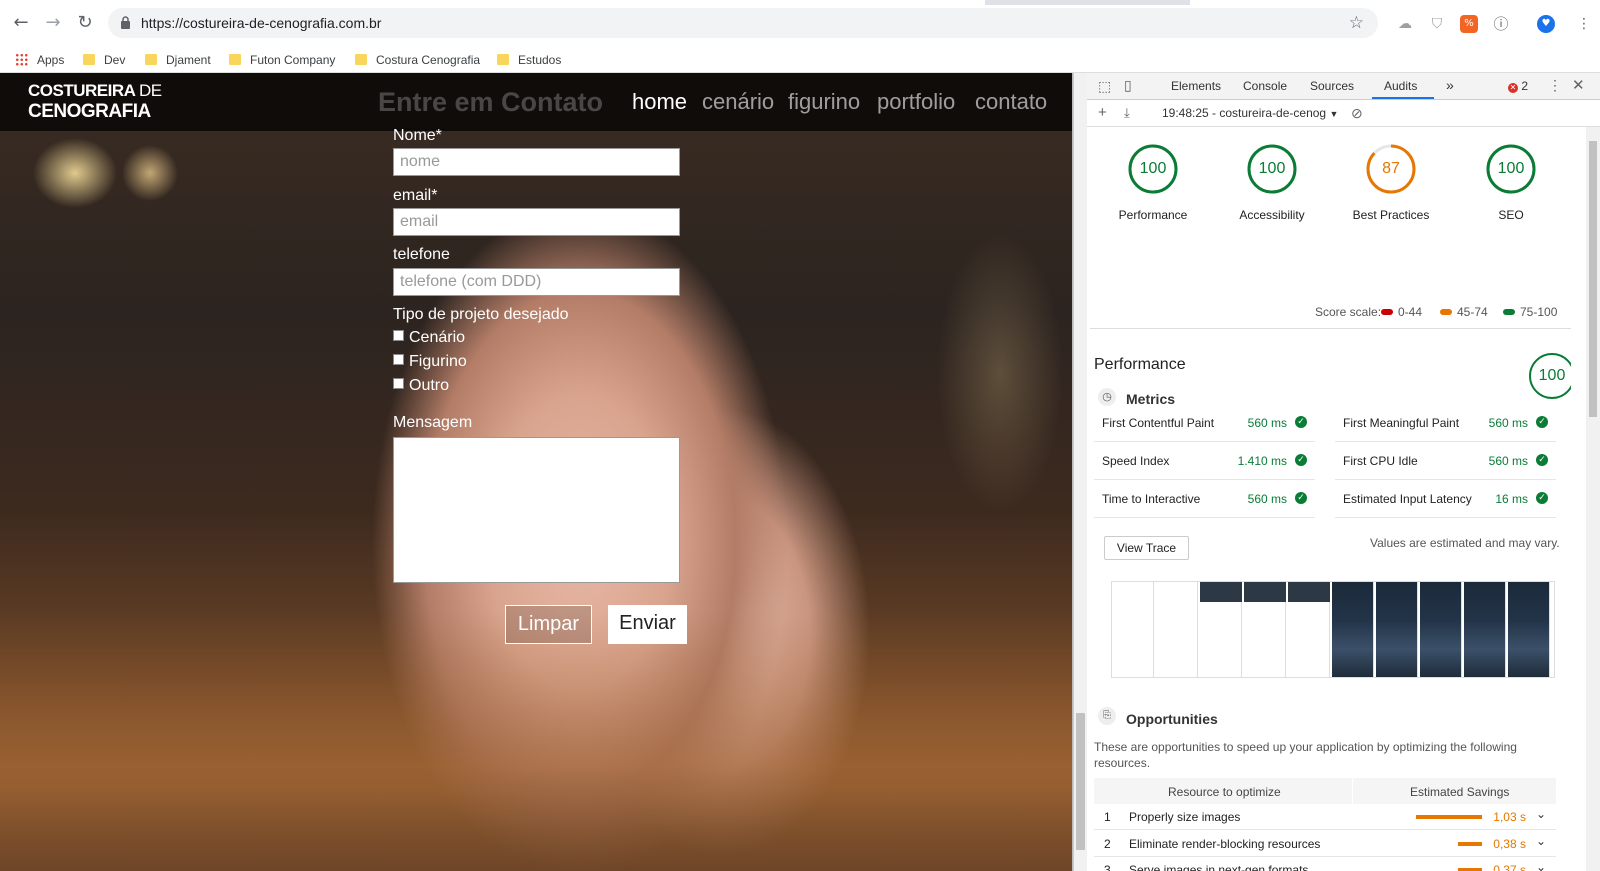 Image resolution: width=1600 pixels, height=871 pixels. What do you see at coordinates (1578, 85) in the screenshot?
I see `close-icon: ✕` at bounding box center [1578, 85].